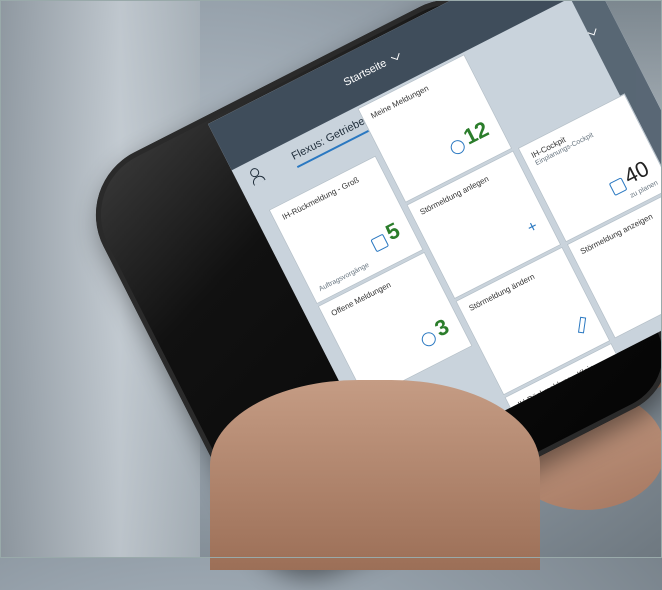  I want to click on kpi-value: 12, so click(476, 133).